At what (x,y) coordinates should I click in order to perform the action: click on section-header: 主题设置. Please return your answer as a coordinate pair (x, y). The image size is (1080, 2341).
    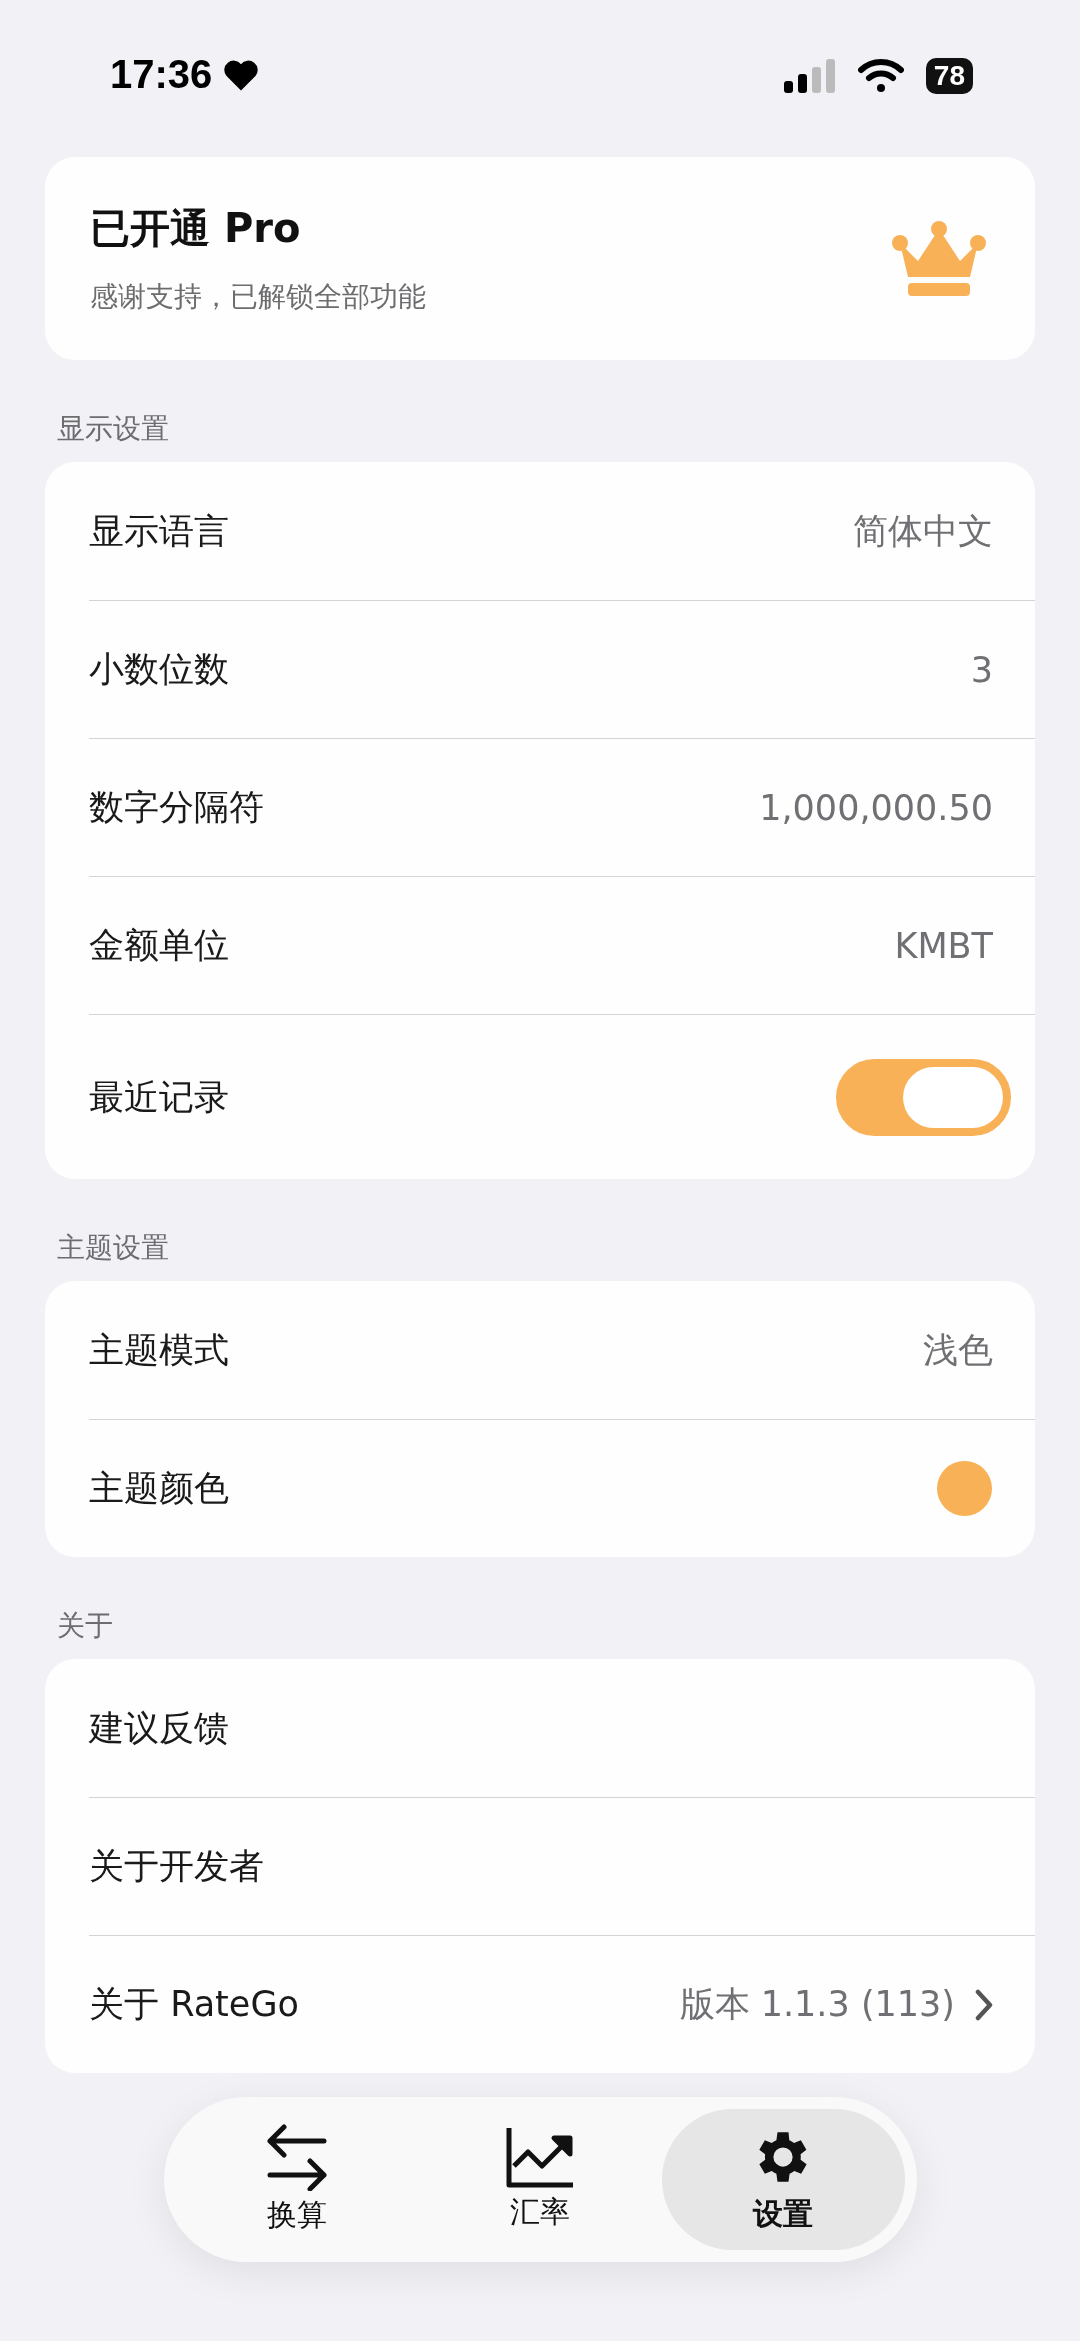
    Looking at the image, I should click on (113, 1248).